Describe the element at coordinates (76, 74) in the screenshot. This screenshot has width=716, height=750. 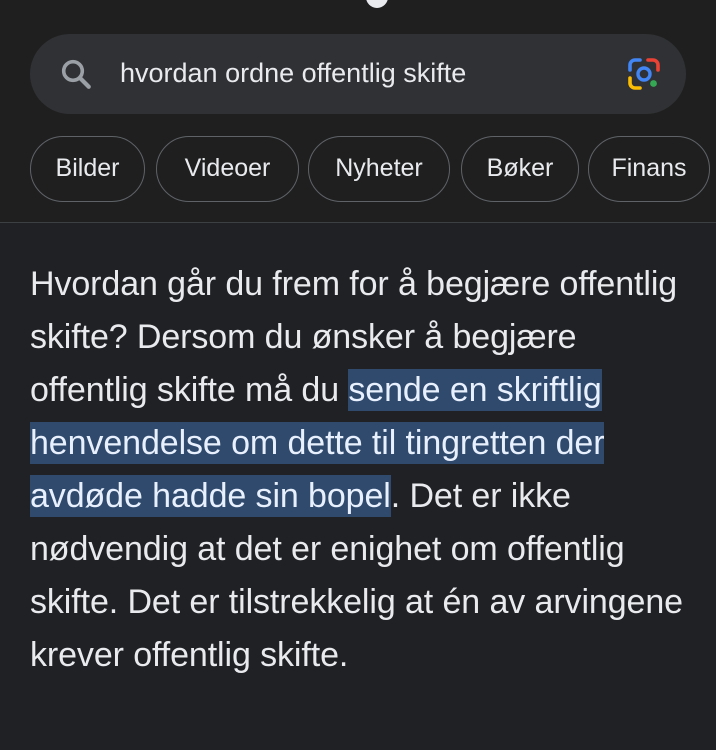
I see `search-icon` at that location.